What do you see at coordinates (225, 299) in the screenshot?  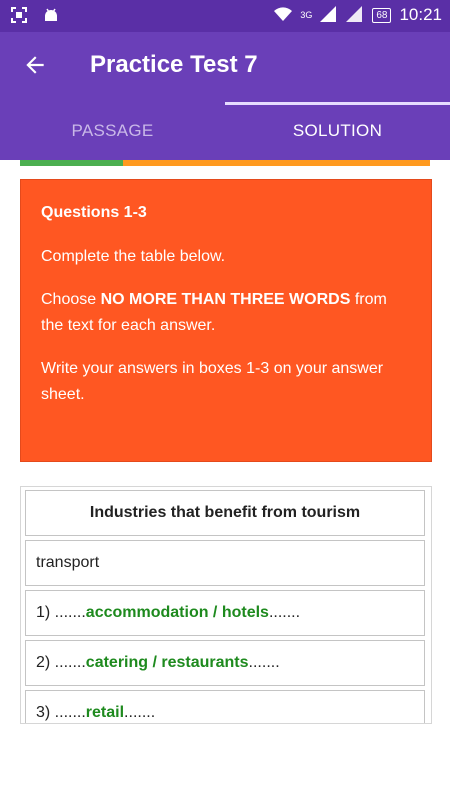 I see `instruction-word-limit-bold: NO MORE THAN THREE WORDS` at bounding box center [225, 299].